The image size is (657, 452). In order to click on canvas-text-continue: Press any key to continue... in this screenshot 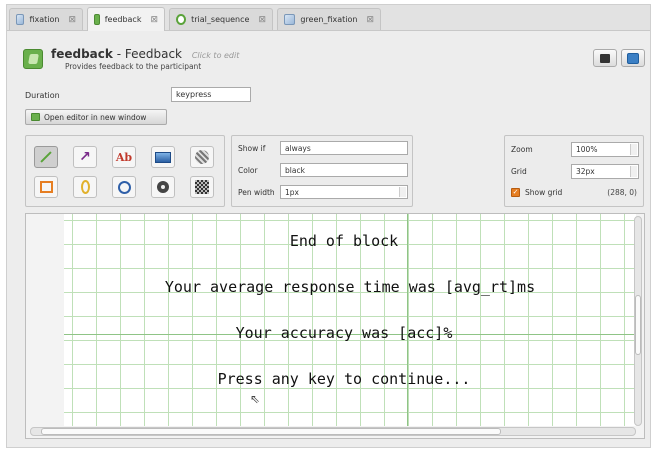, I will do `click(344, 379)`.